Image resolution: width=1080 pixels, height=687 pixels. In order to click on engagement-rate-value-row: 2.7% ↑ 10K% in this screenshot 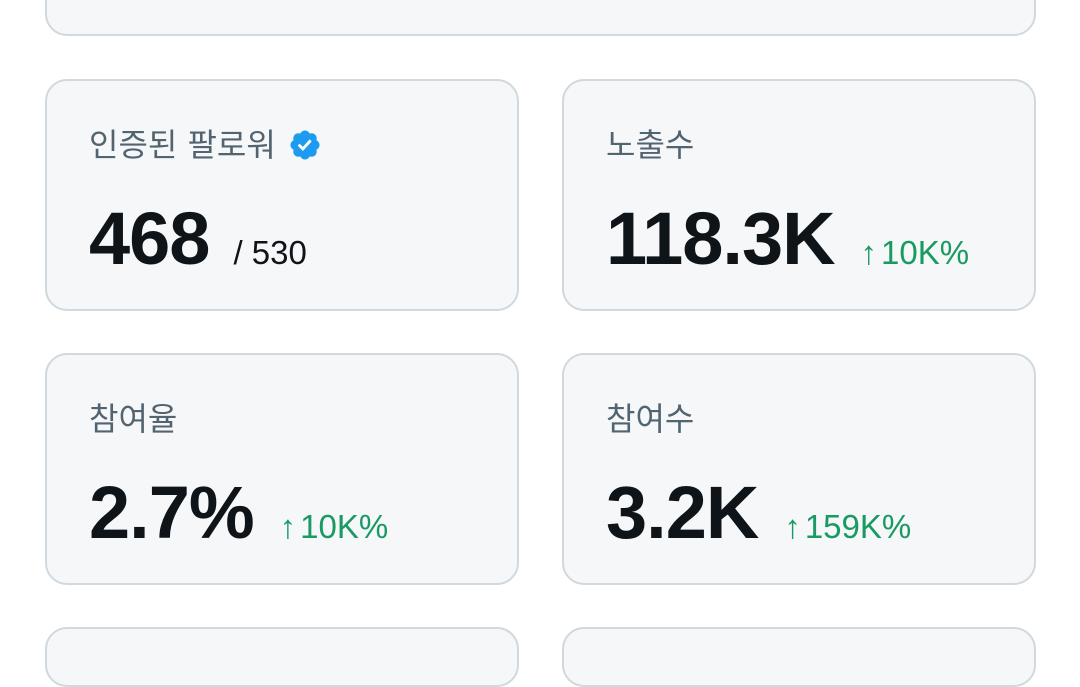, I will do `click(238, 513)`.